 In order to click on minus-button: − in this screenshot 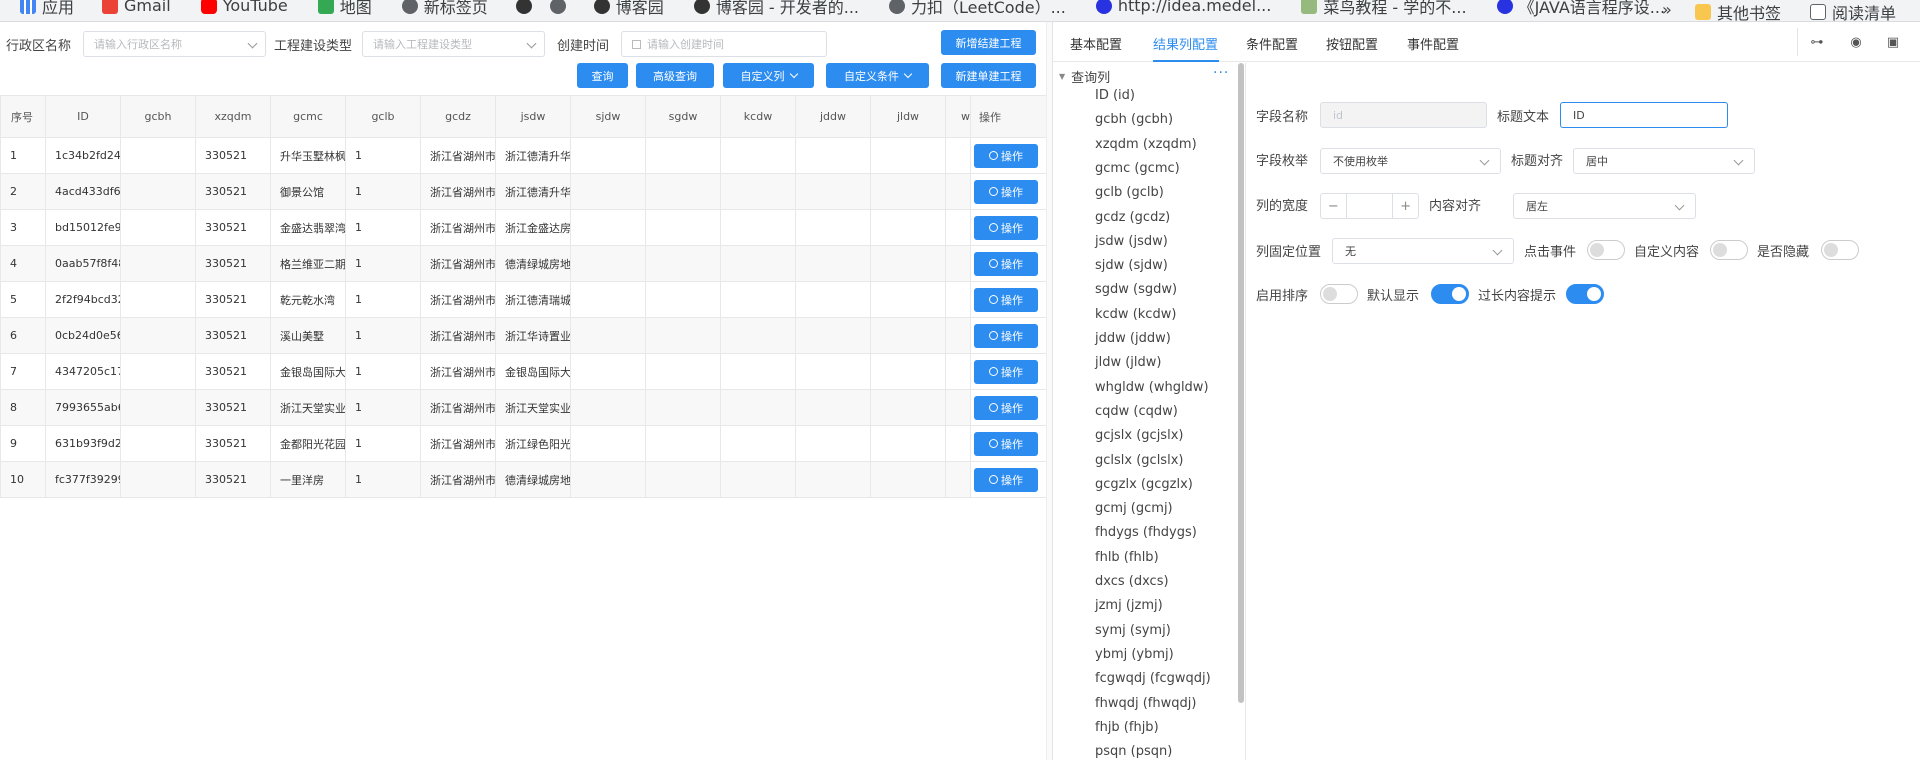, I will do `click(1334, 206)`.